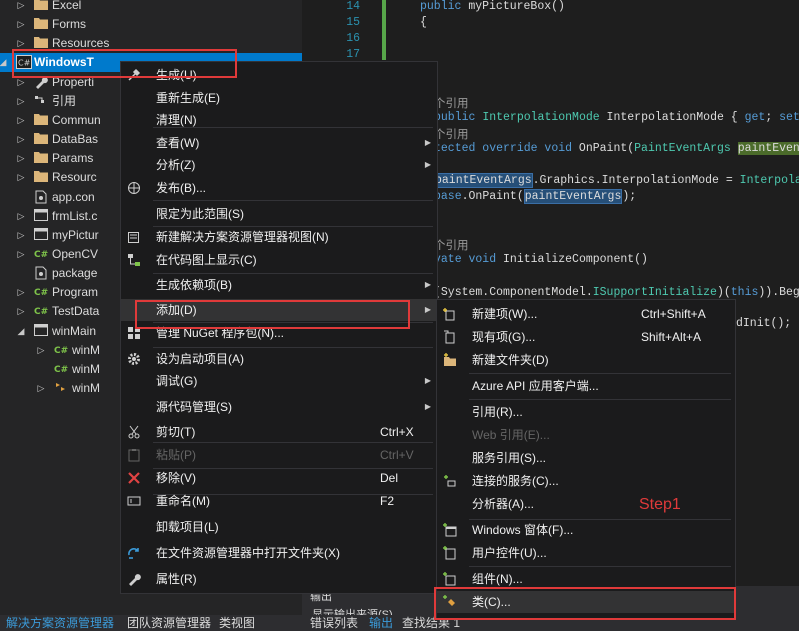 The height and width of the screenshot is (631, 799). Describe the element at coordinates (188, 98) in the screenshot. I see `menu-item-label: 重新生成(E)` at that location.